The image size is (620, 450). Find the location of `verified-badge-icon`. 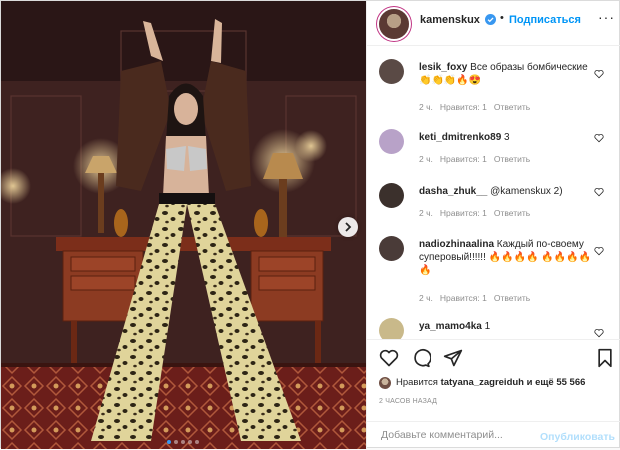

verified-badge-icon is located at coordinates (490, 19).